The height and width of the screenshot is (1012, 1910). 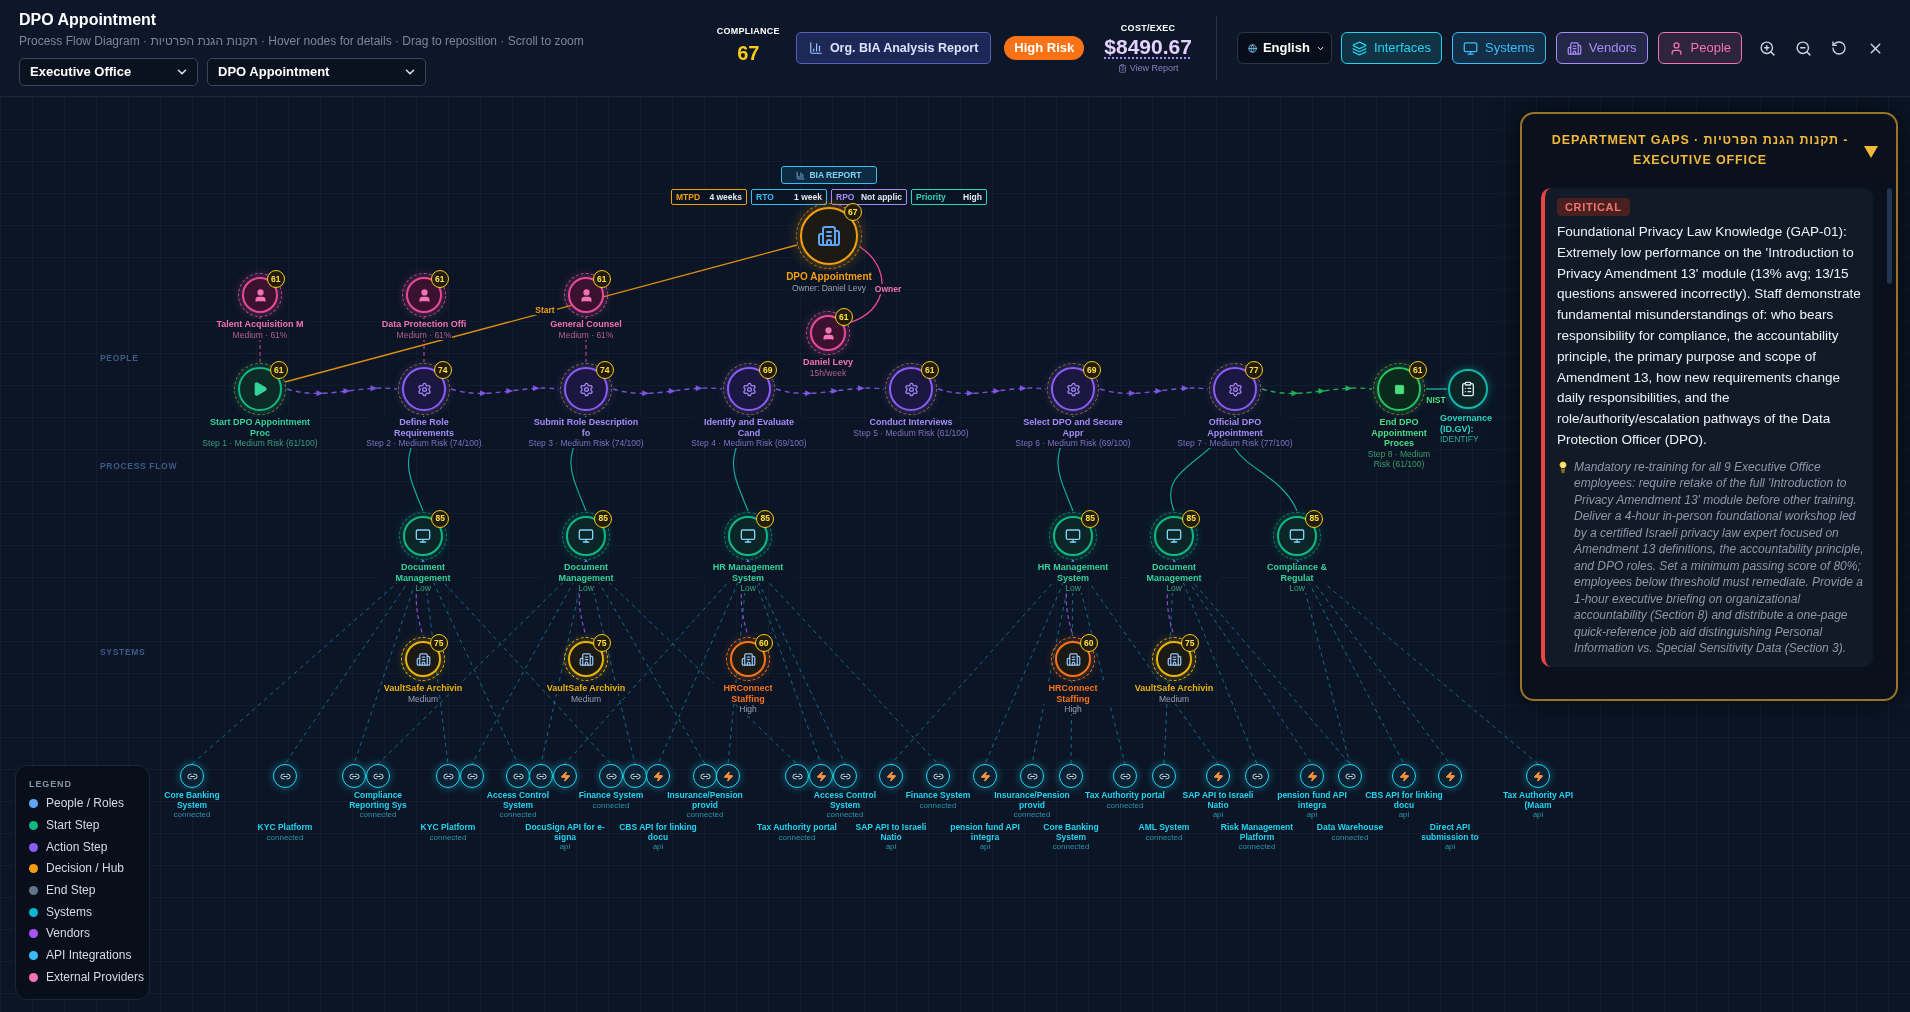 What do you see at coordinates (119, 358) in the screenshot?
I see `lane-label: PEOPLE` at bounding box center [119, 358].